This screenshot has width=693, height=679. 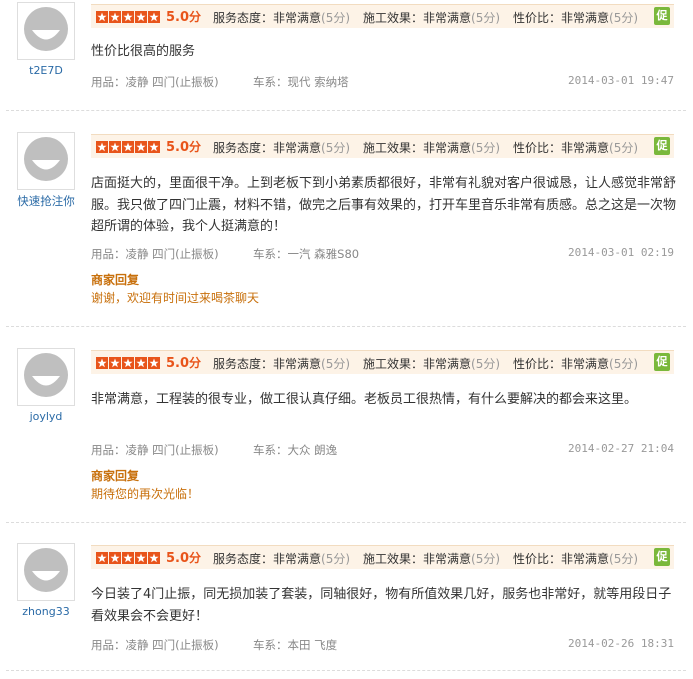 I want to click on merchant-reply-text: 谢谢，欢迎有时间过来喝茶聊天, so click(x=175, y=298).